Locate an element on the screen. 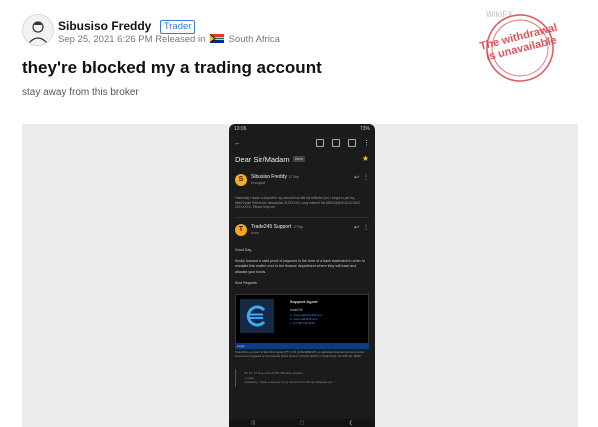  released-label: Released in is located at coordinates (180, 39).